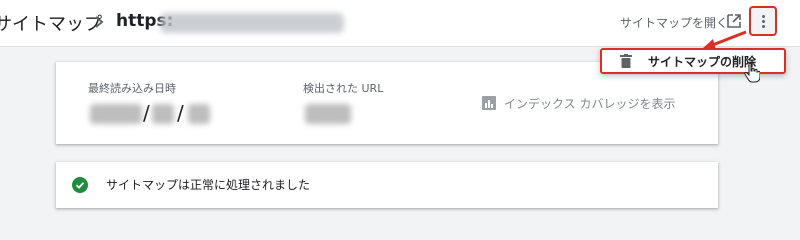 The height and width of the screenshot is (240, 800). I want to click on status-message: サイトマップは正常に処理されました, so click(208, 185).